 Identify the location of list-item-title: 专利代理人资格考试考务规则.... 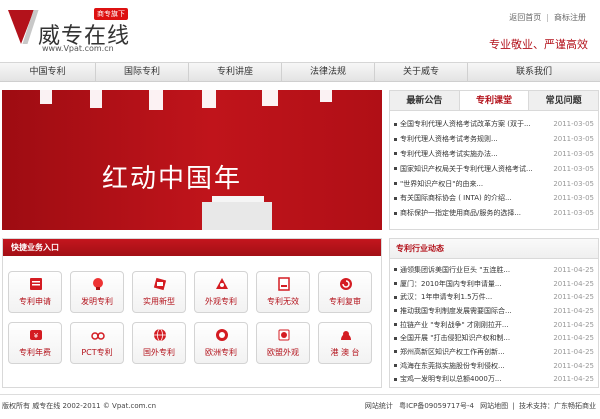
(475, 139).